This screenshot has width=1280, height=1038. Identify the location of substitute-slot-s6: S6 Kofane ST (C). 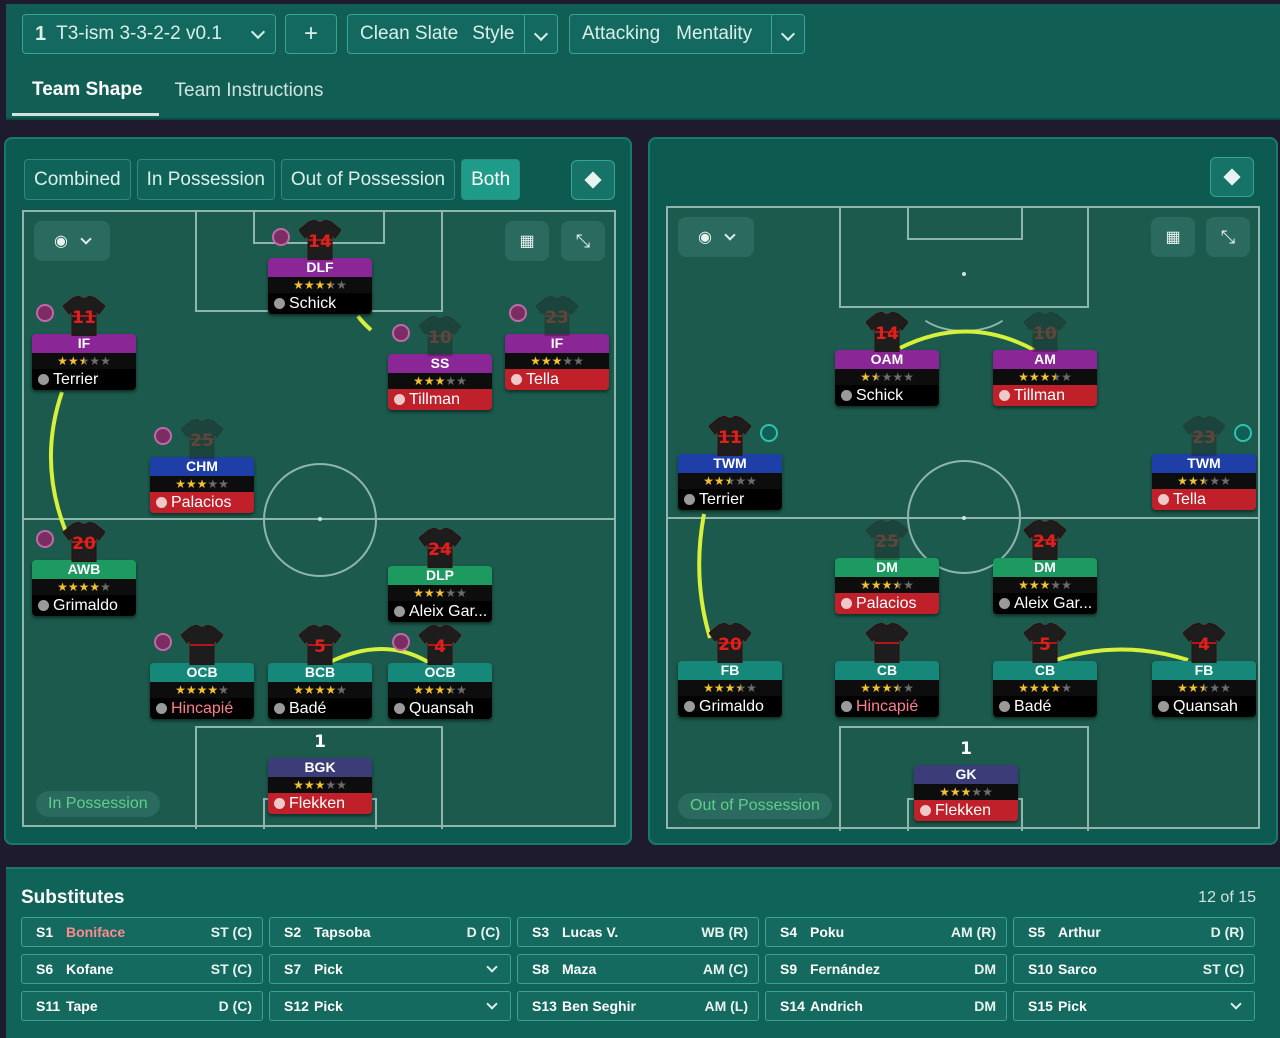
(142, 969).